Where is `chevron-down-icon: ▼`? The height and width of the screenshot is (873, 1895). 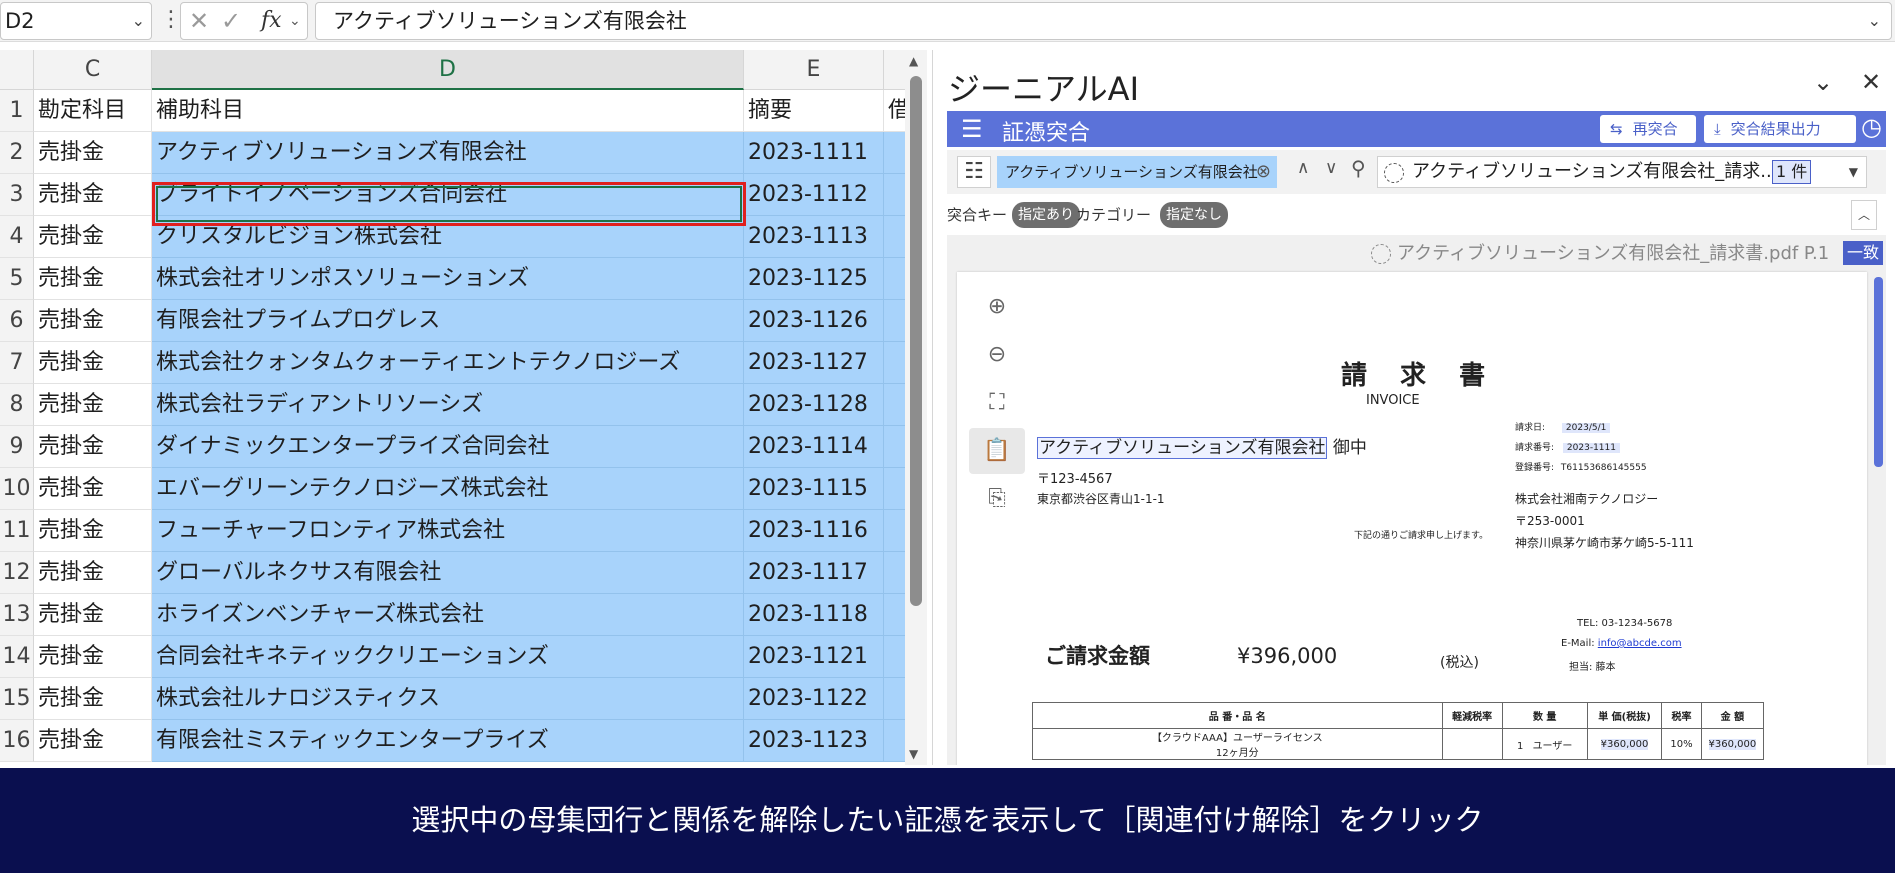 chevron-down-icon: ▼ is located at coordinates (1853, 172).